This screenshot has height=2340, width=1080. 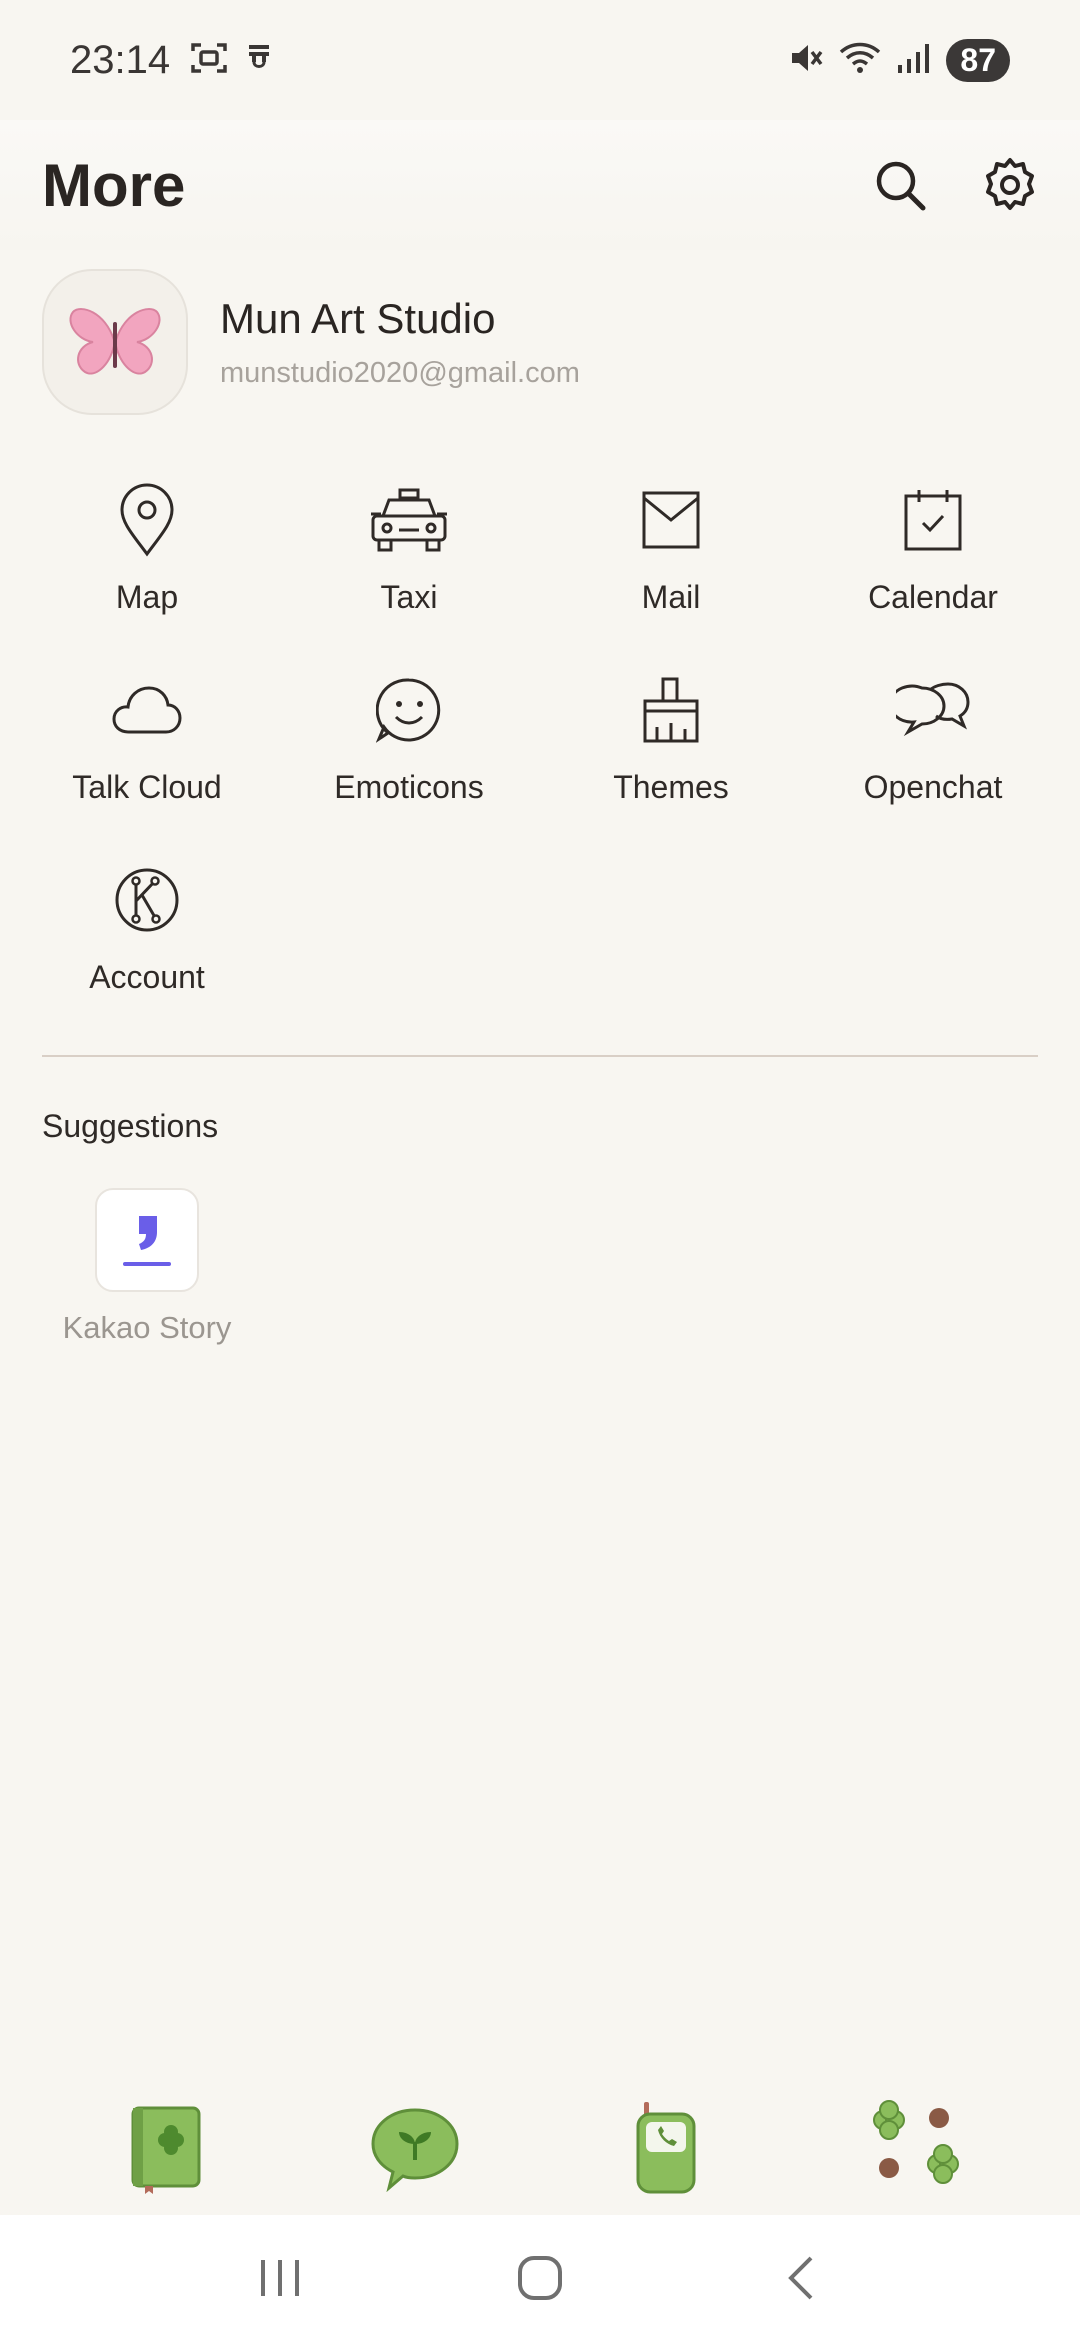 I want to click on back-icon, so click(x=800, y=2277).